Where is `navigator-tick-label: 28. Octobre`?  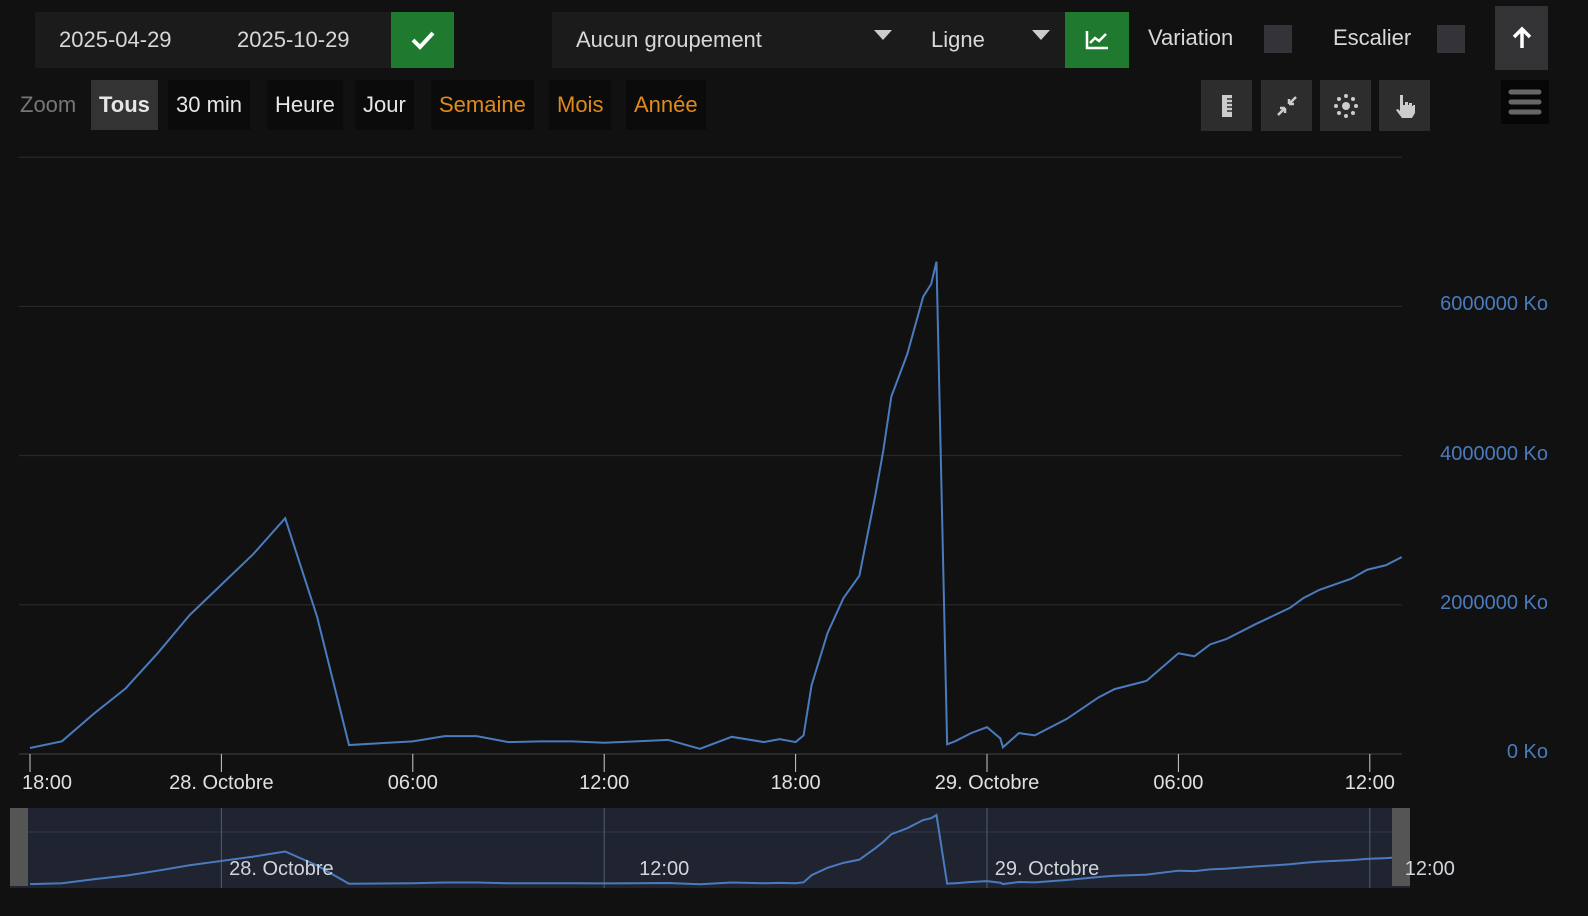 navigator-tick-label: 28. Octobre is located at coordinates (281, 869).